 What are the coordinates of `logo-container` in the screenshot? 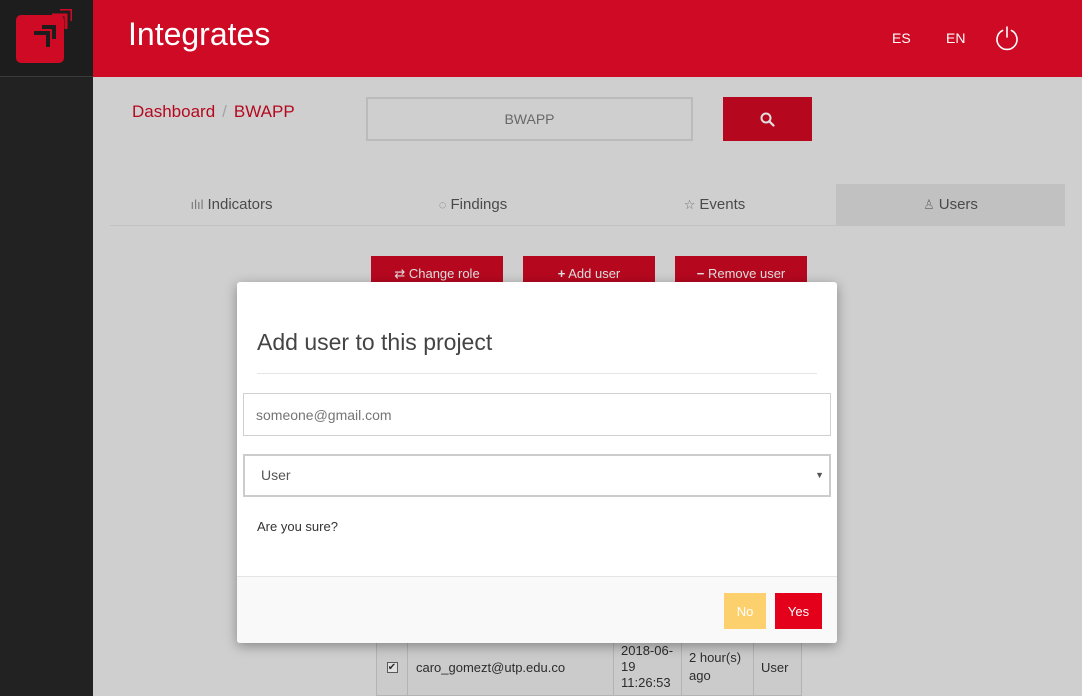 It's located at (46, 38).